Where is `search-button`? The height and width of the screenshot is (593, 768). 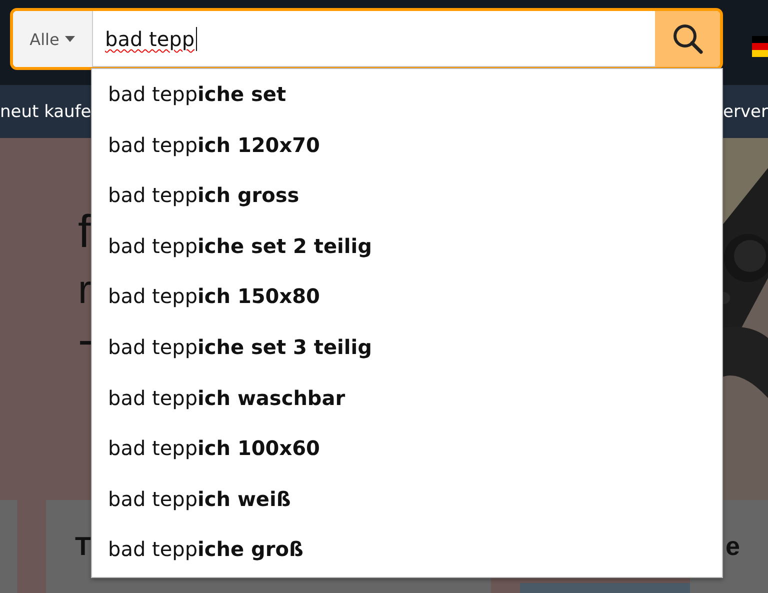
search-button is located at coordinates (687, 39).